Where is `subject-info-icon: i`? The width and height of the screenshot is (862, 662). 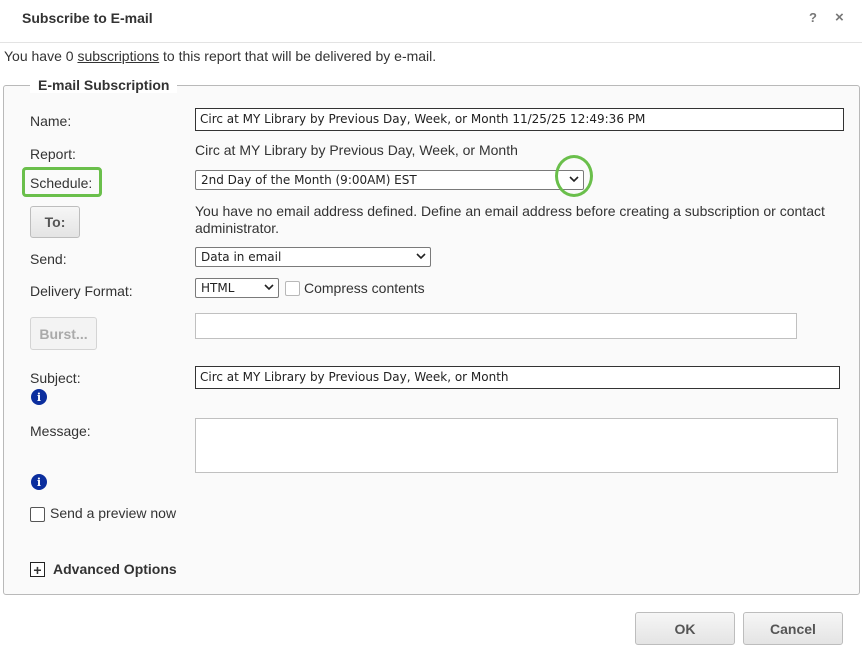
subject-info-icon: i is located at coordinates (39, 397).